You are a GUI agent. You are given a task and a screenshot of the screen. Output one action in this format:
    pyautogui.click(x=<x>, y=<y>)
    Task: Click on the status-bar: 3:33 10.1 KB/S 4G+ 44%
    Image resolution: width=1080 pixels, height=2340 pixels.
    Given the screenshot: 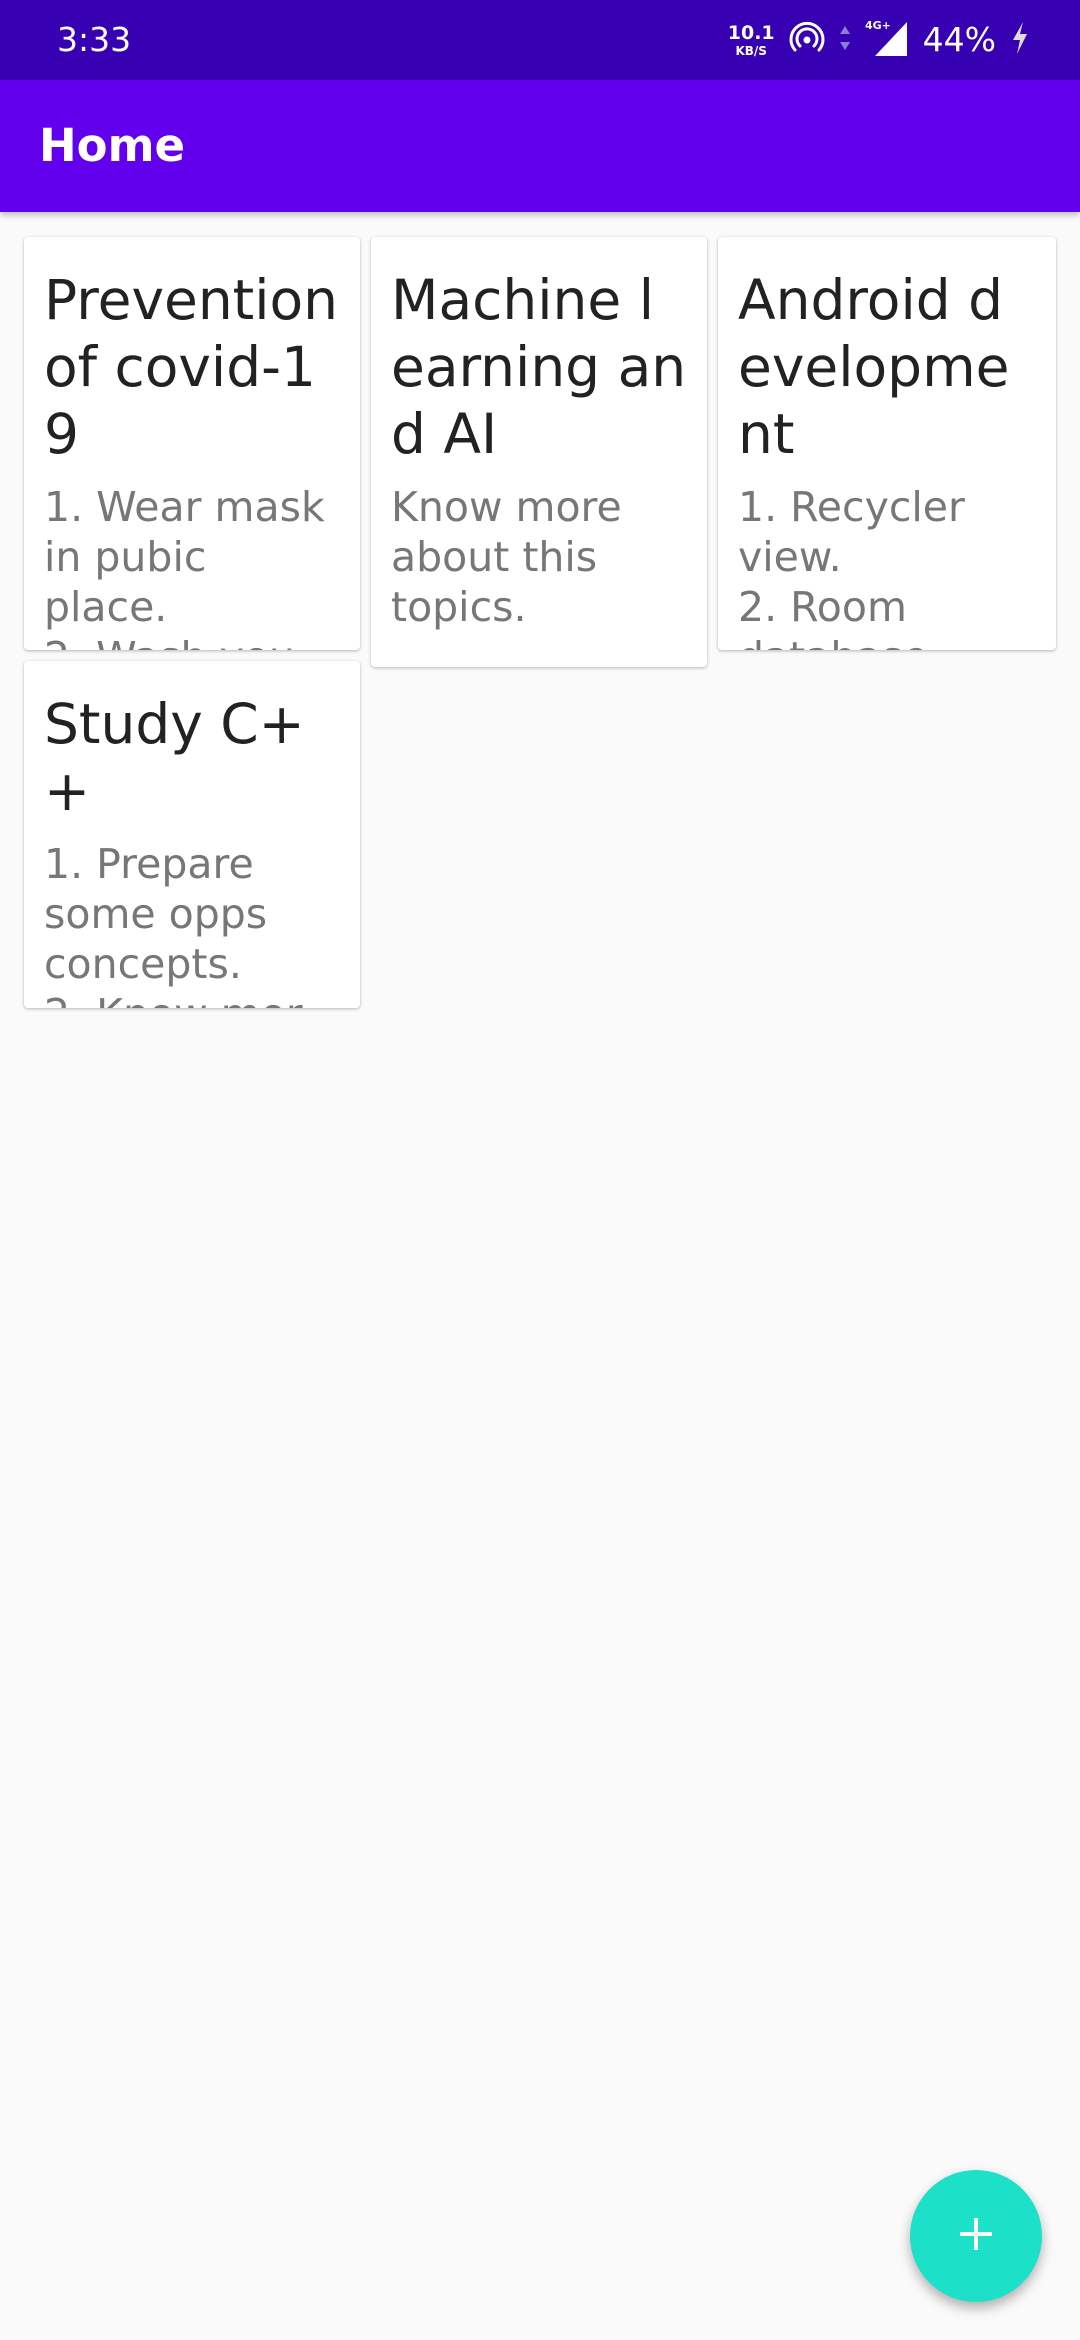 What is the action you would take?
    pyautogui.click(x=540, y=40)
    